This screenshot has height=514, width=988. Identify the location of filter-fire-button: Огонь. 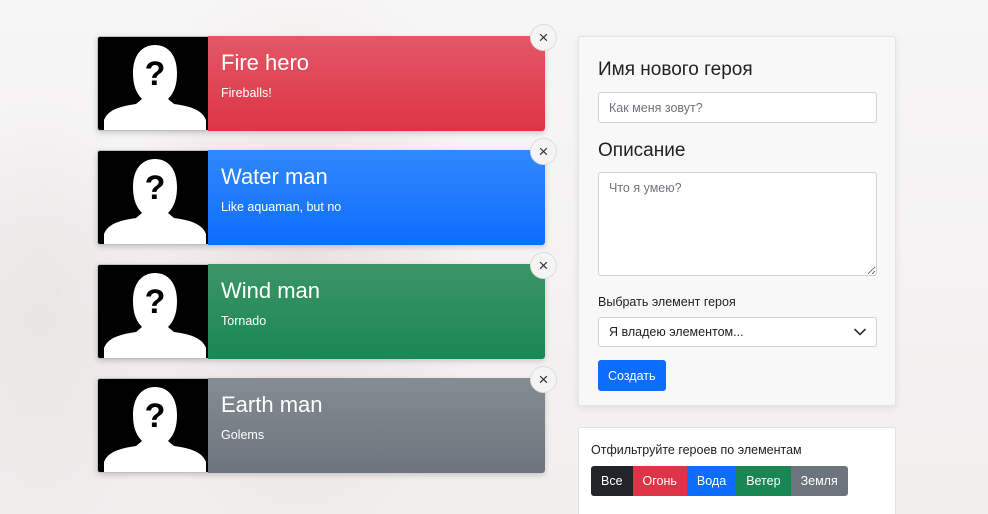
(659, 481).